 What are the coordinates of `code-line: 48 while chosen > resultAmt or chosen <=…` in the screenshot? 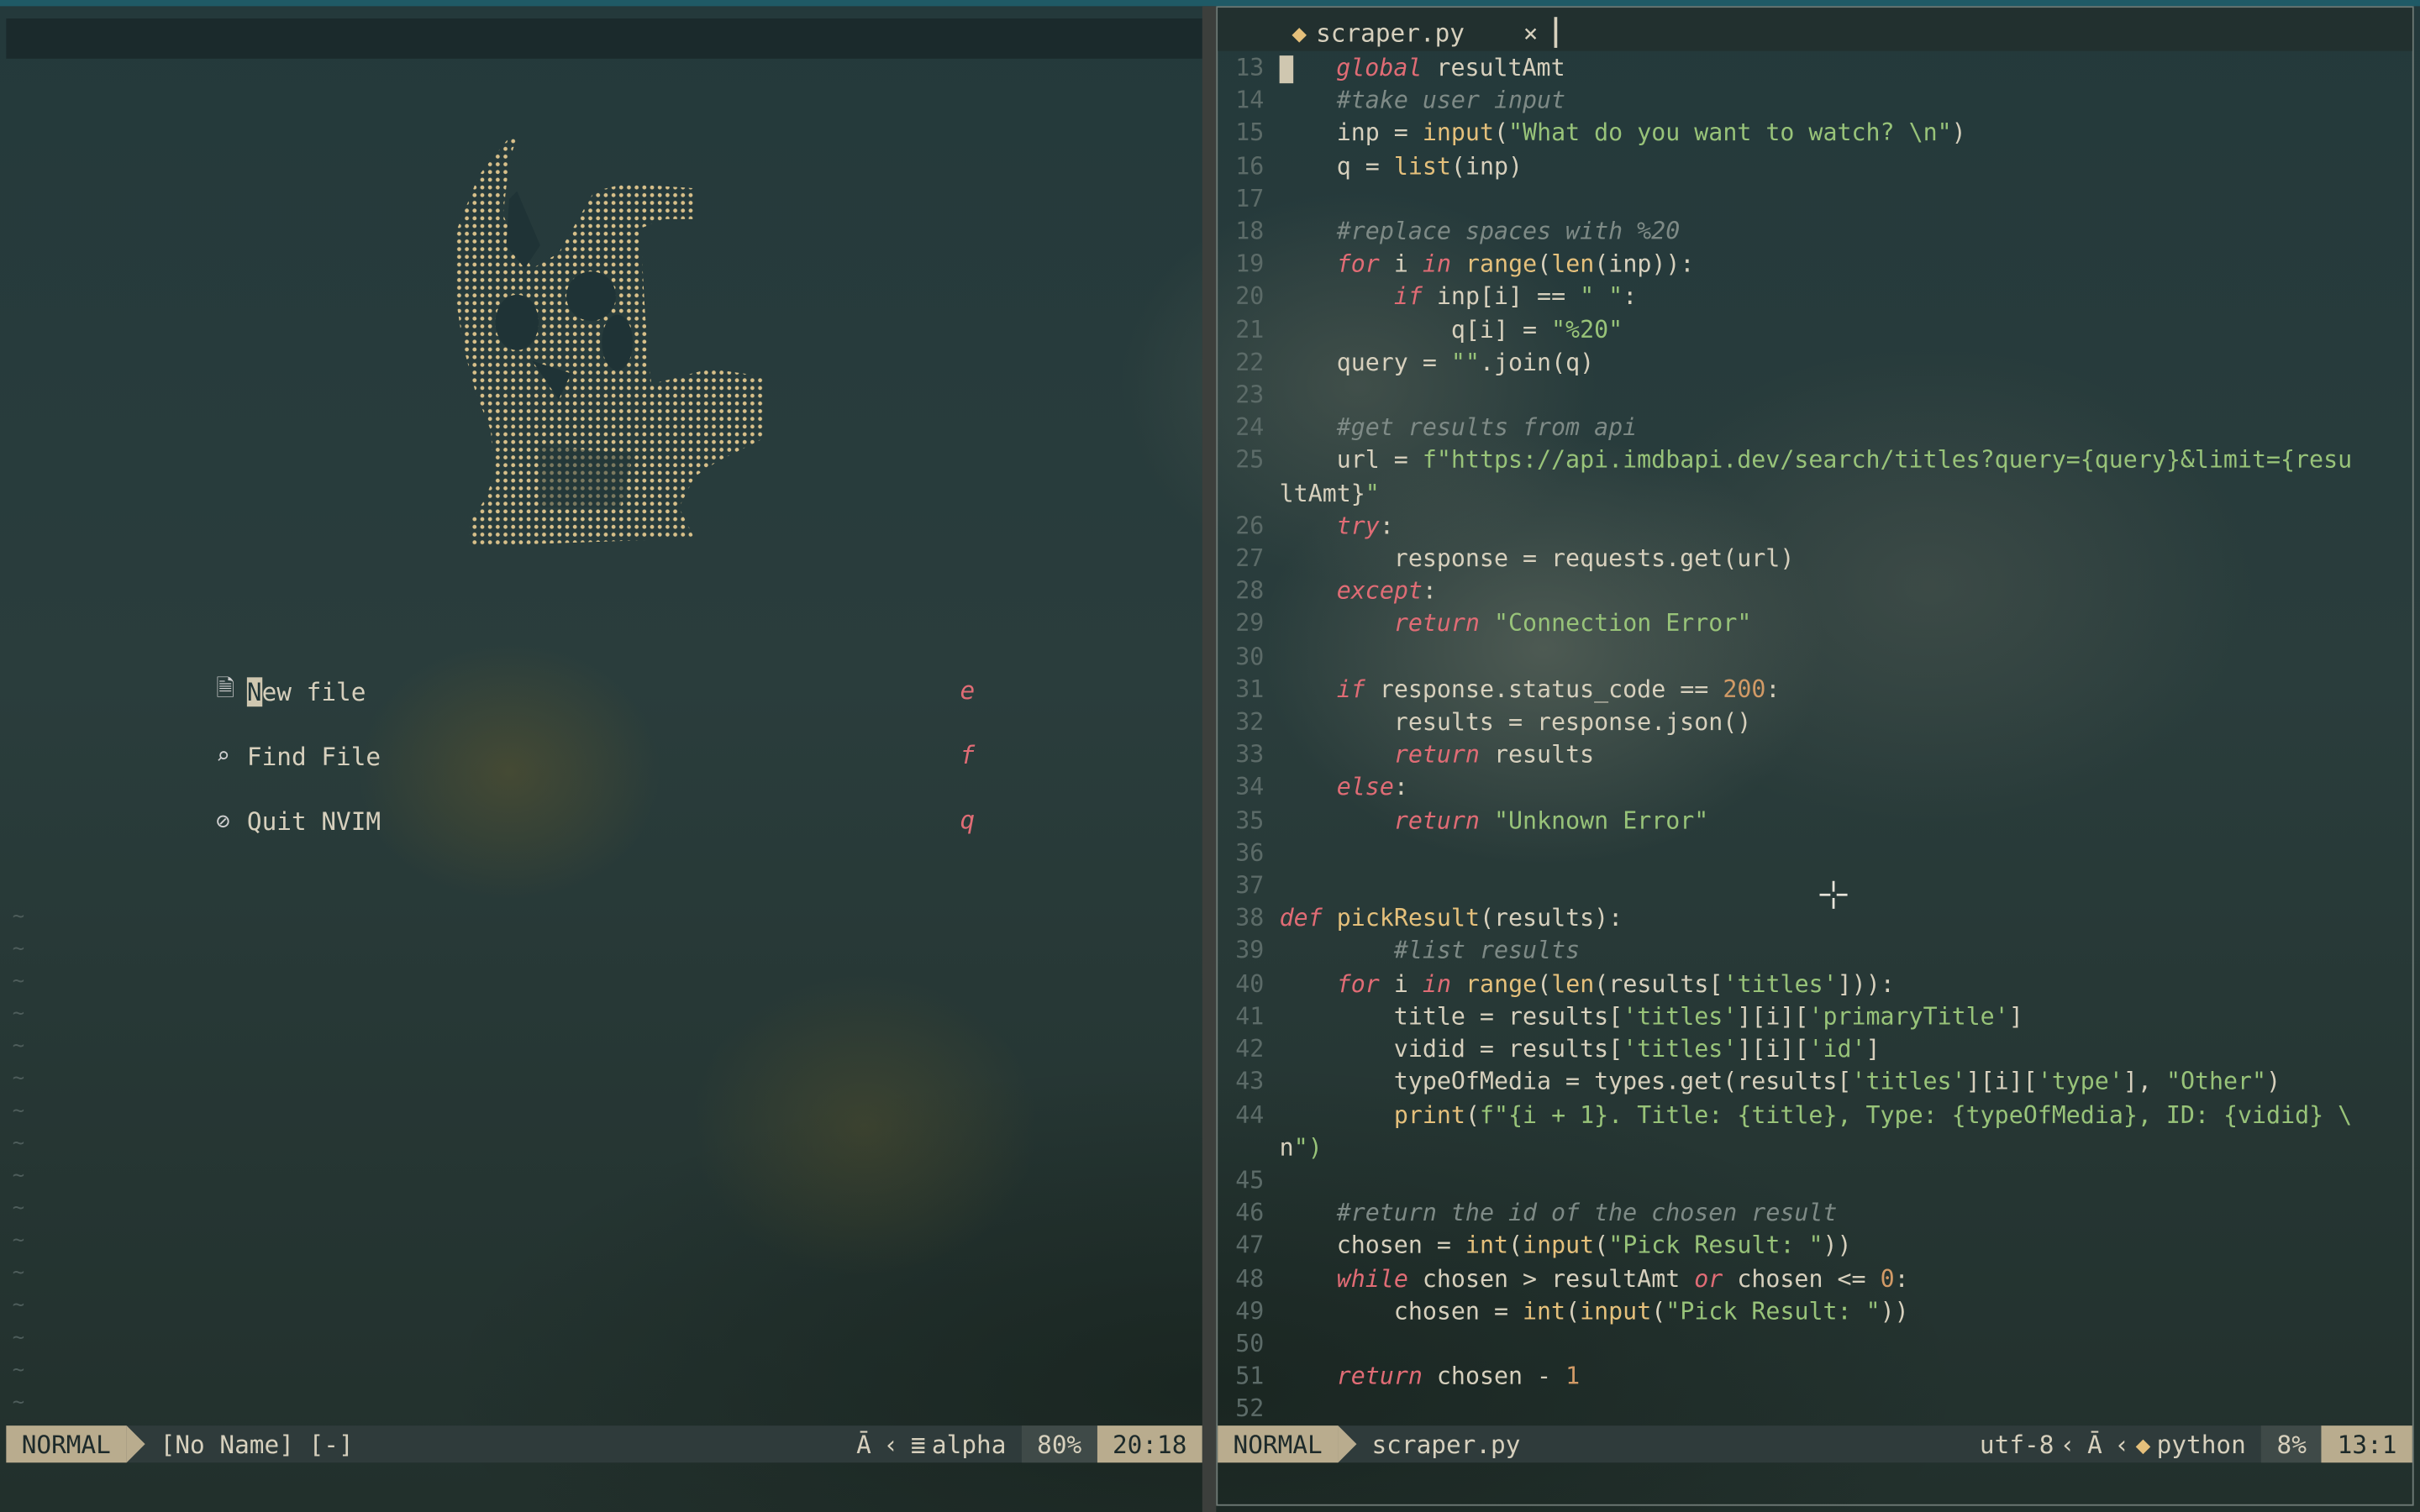 It's located at (1815, 1279).